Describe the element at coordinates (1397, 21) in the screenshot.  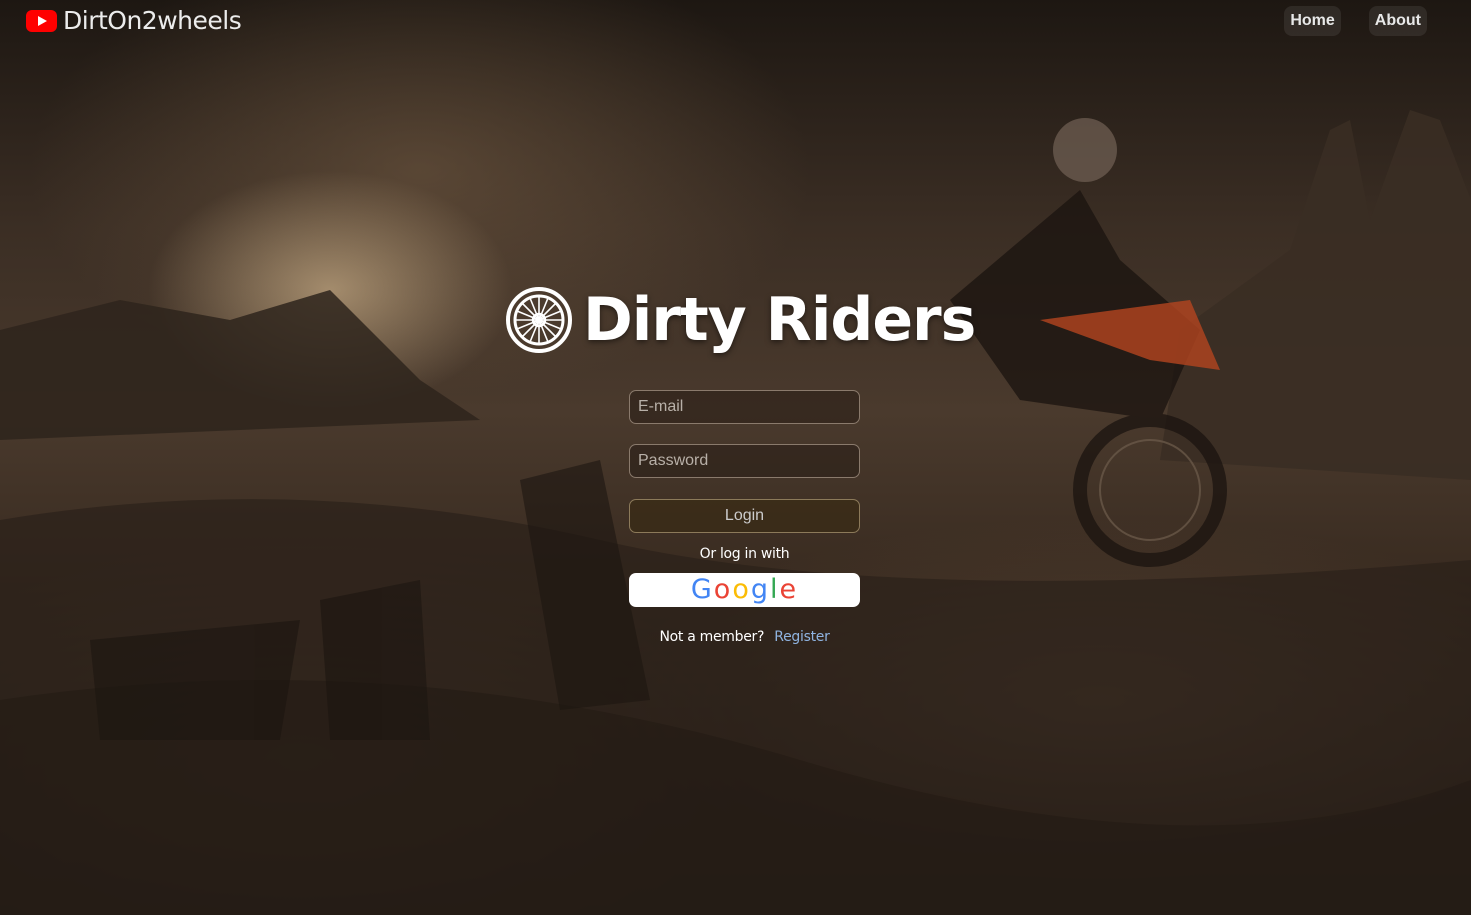
I see `nav-about-link: About` at that location.